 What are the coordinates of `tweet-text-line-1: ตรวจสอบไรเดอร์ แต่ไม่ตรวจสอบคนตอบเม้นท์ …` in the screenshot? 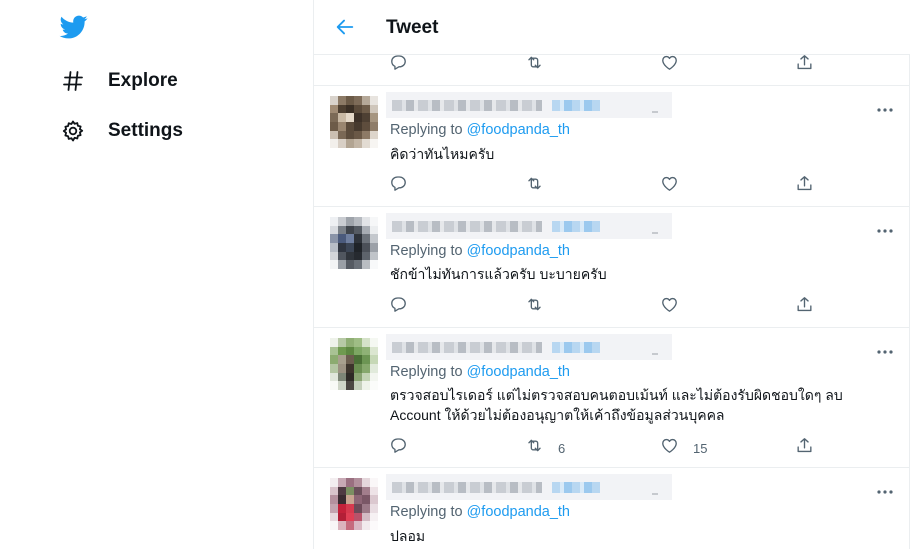 It's located at (616, 395).